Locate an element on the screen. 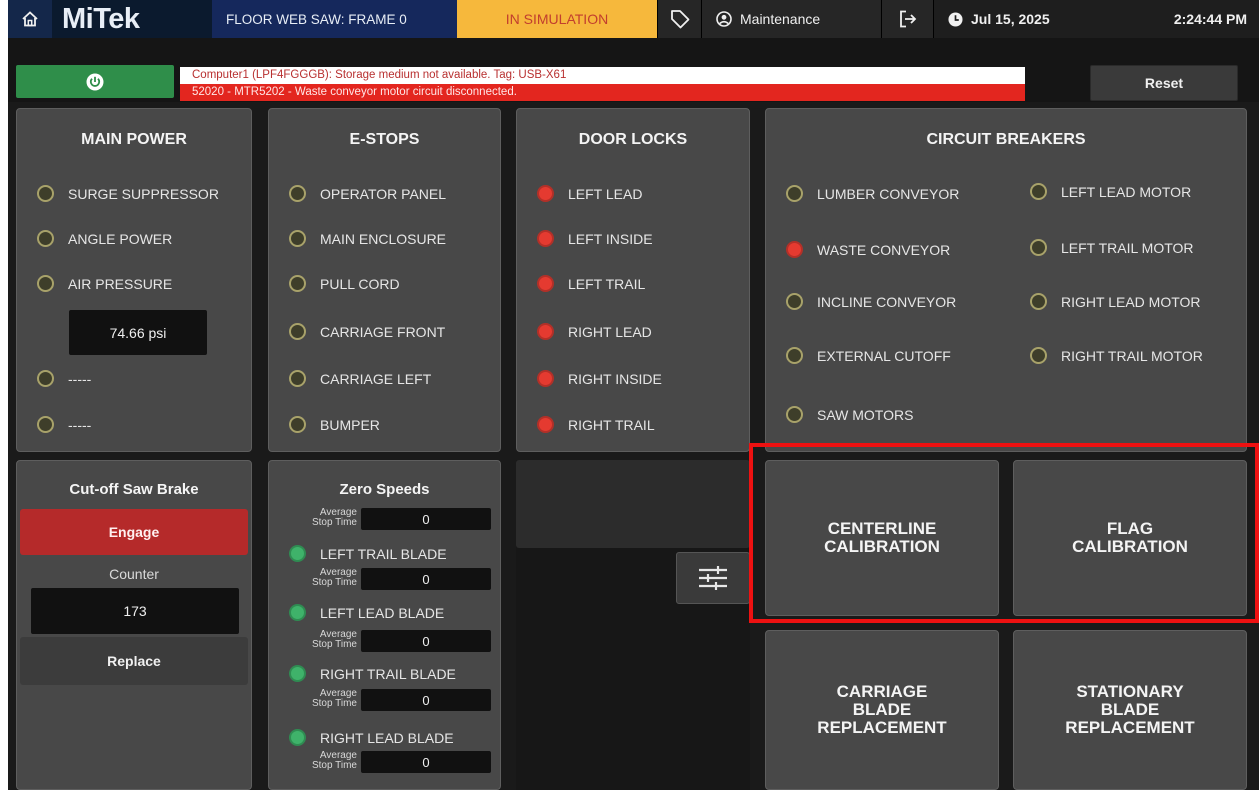  status-row: OPERATOR PANEL is located at coordinates (367, 193).